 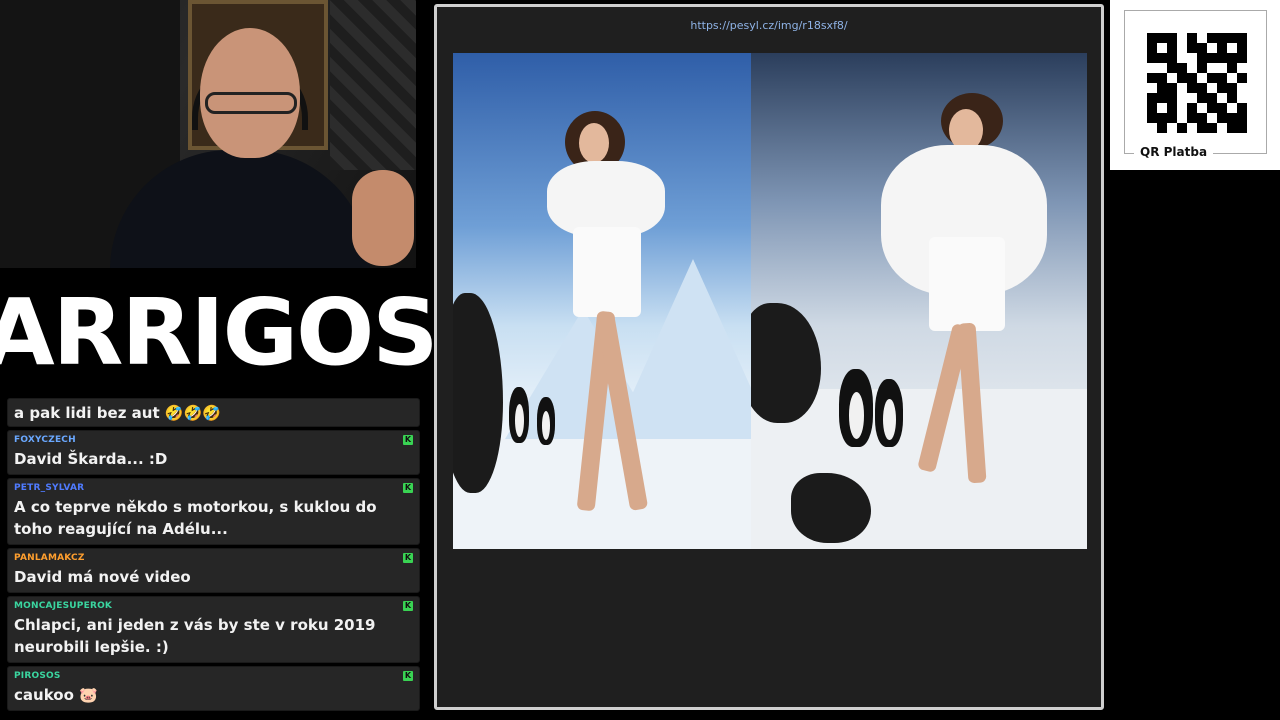 I want to click on chat-username: MONCAJESUPEROK, so click(x=63, y=606).